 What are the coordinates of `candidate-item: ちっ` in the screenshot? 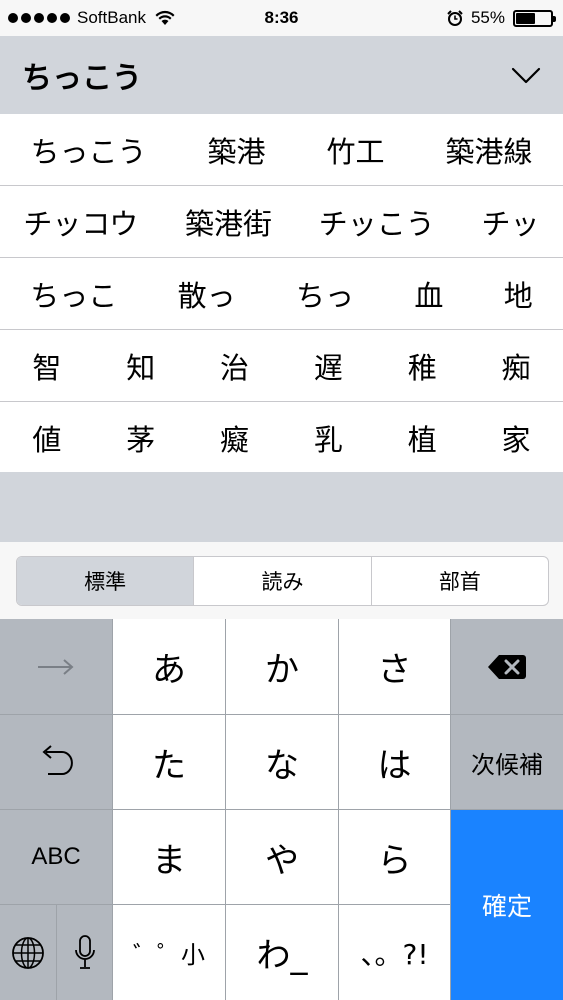 It's located at (325, 294).